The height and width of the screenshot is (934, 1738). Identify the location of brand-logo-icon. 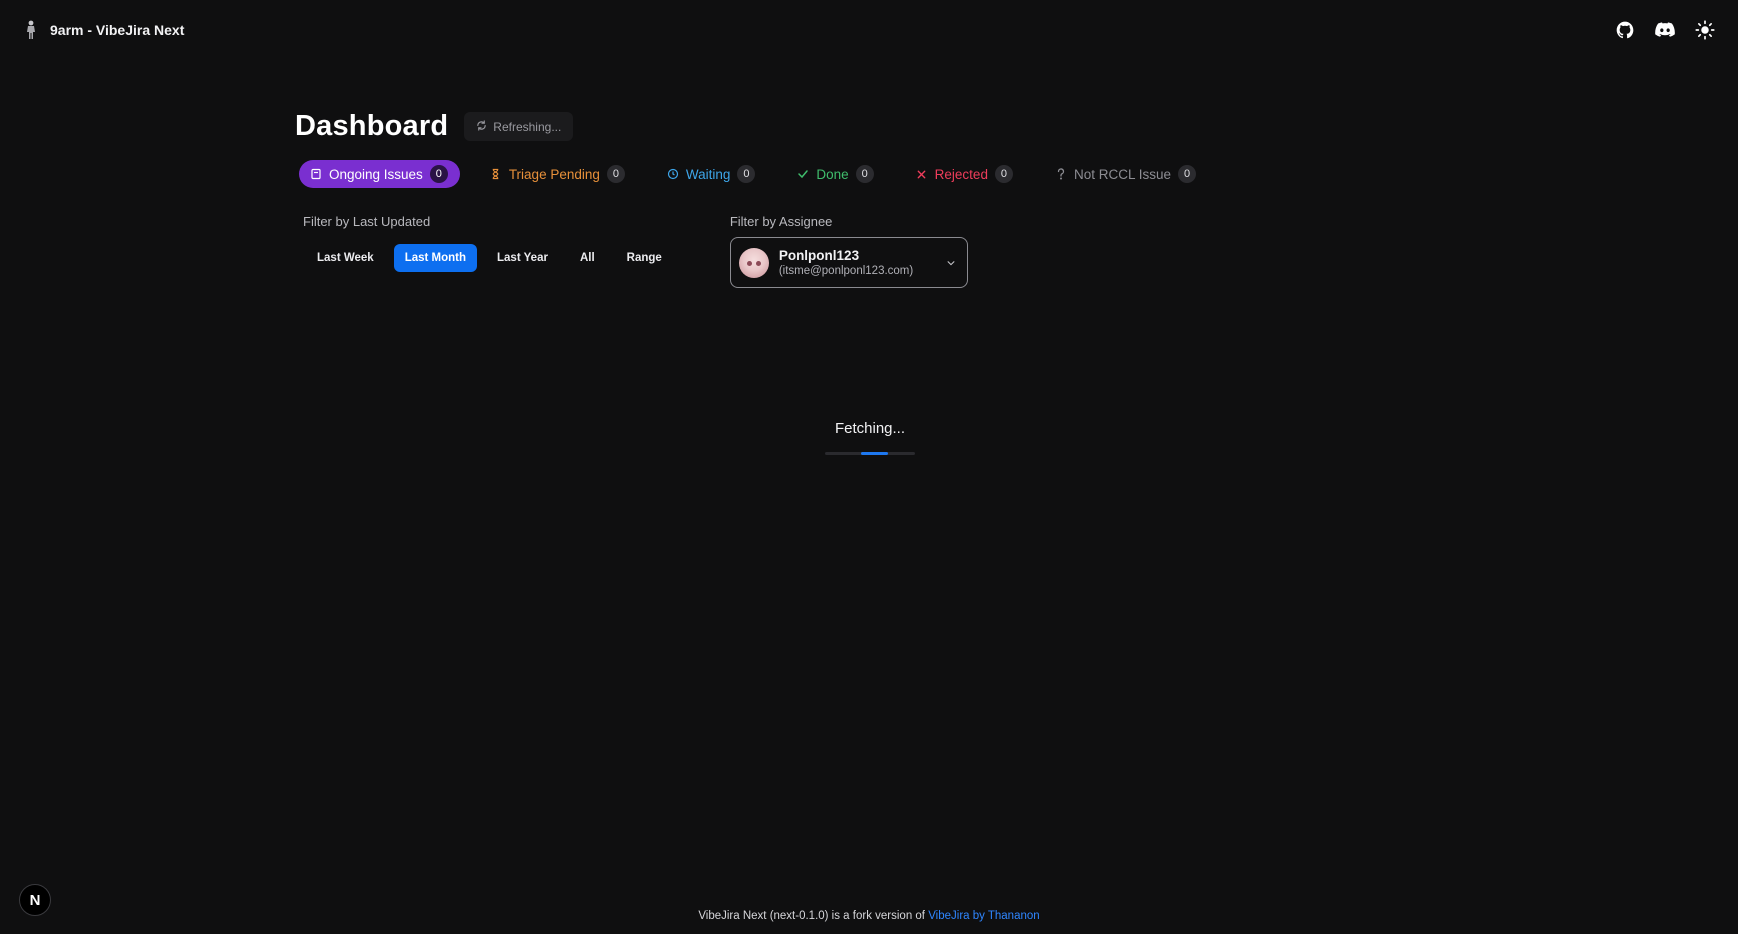
(31, 30).